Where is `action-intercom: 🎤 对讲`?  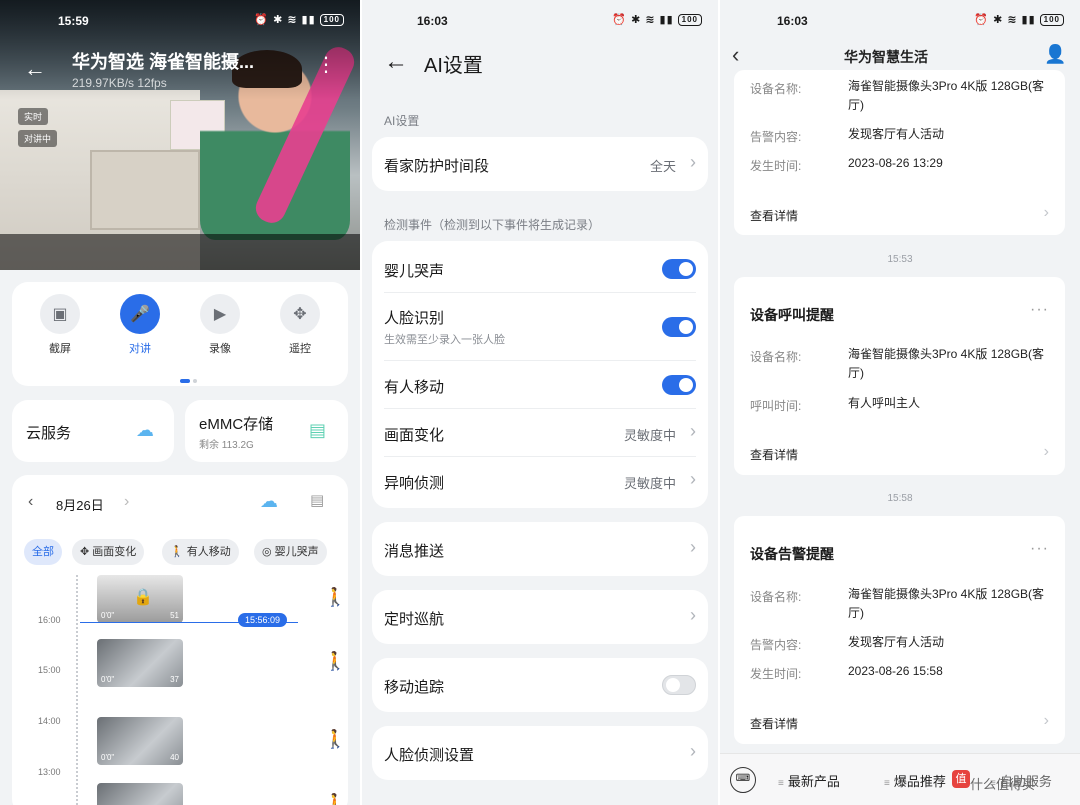
action-intercom: 🎤 对讲 is located at coordinates (140, 325).